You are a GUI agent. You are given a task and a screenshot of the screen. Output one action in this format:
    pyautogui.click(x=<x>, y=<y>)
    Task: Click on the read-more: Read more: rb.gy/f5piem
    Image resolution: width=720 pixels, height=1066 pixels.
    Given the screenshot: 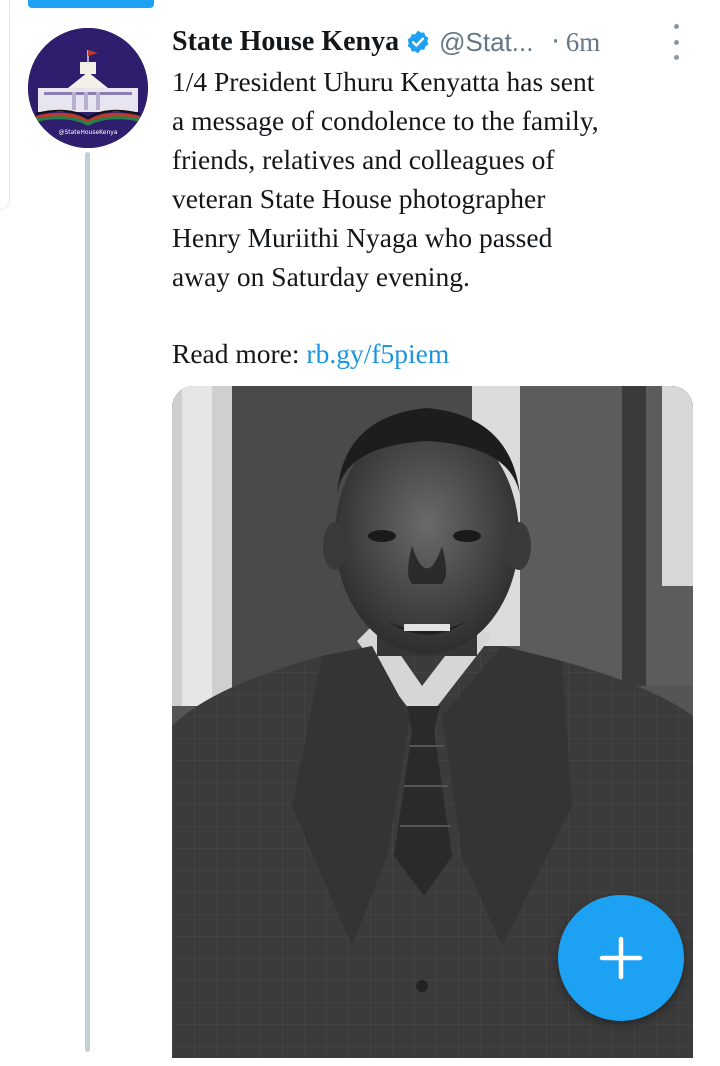 What is the action you would take?
    pyautogui.click(x=310, y=353)
    